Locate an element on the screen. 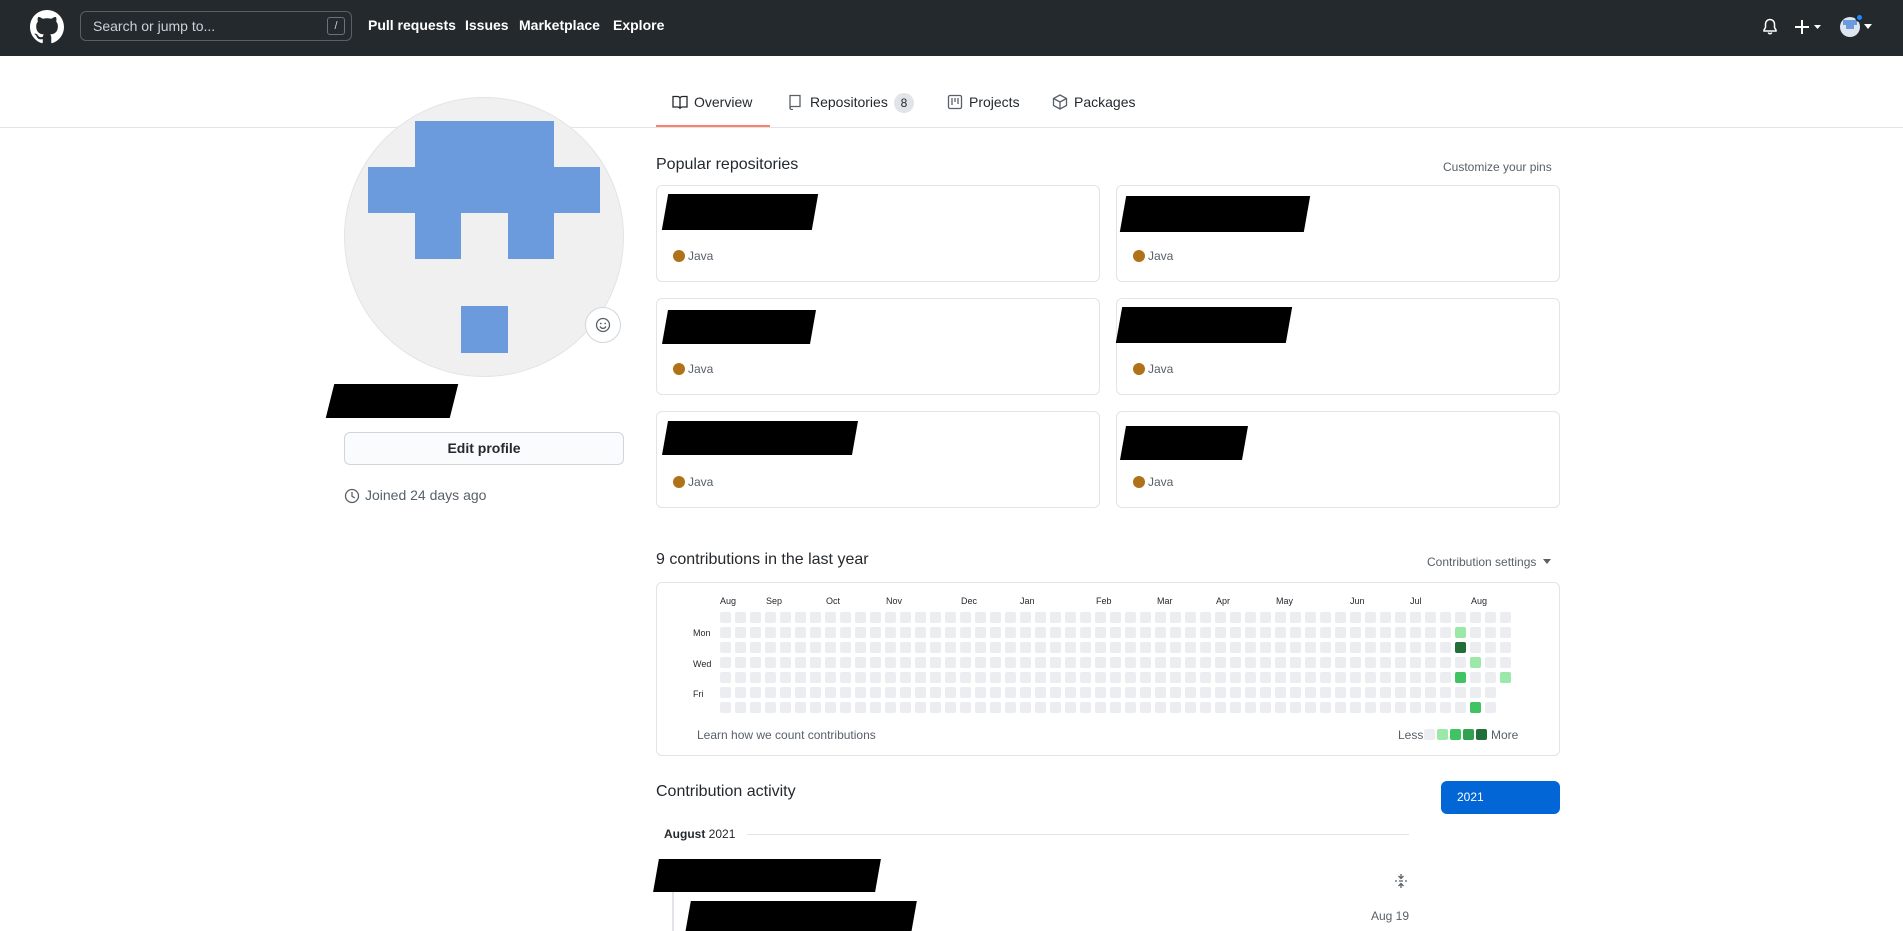 Image resolution: width=1903 pixels, height=931 pixels. nav-pull-requests: Pull requests is located at coordinates (412, 25).